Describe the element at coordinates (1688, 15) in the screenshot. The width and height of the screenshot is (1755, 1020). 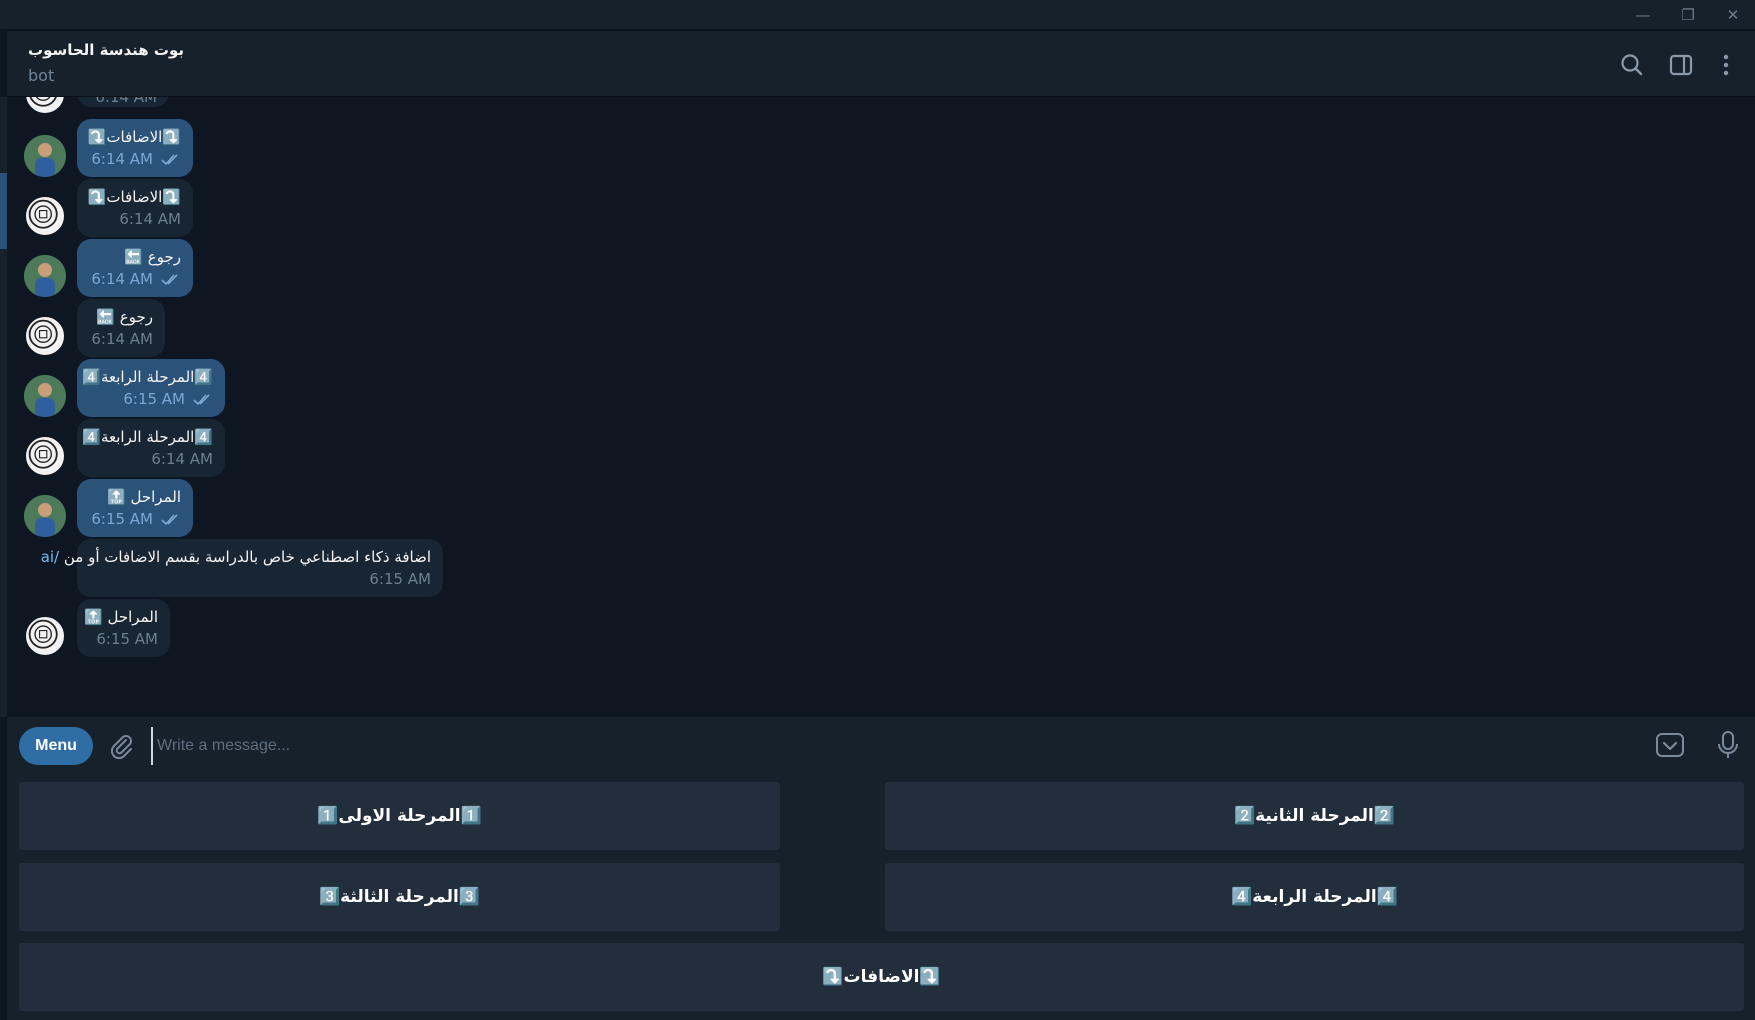
I see `restore-icon: ❐` at that location.